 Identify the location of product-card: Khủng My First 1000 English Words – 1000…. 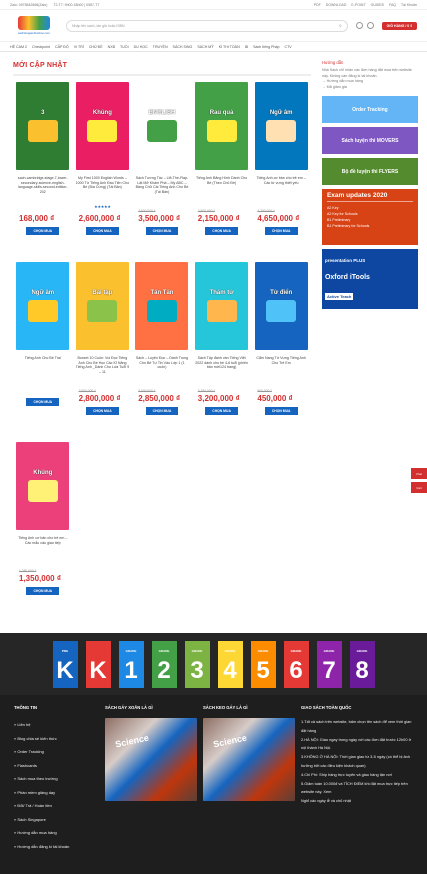
(103, 172).